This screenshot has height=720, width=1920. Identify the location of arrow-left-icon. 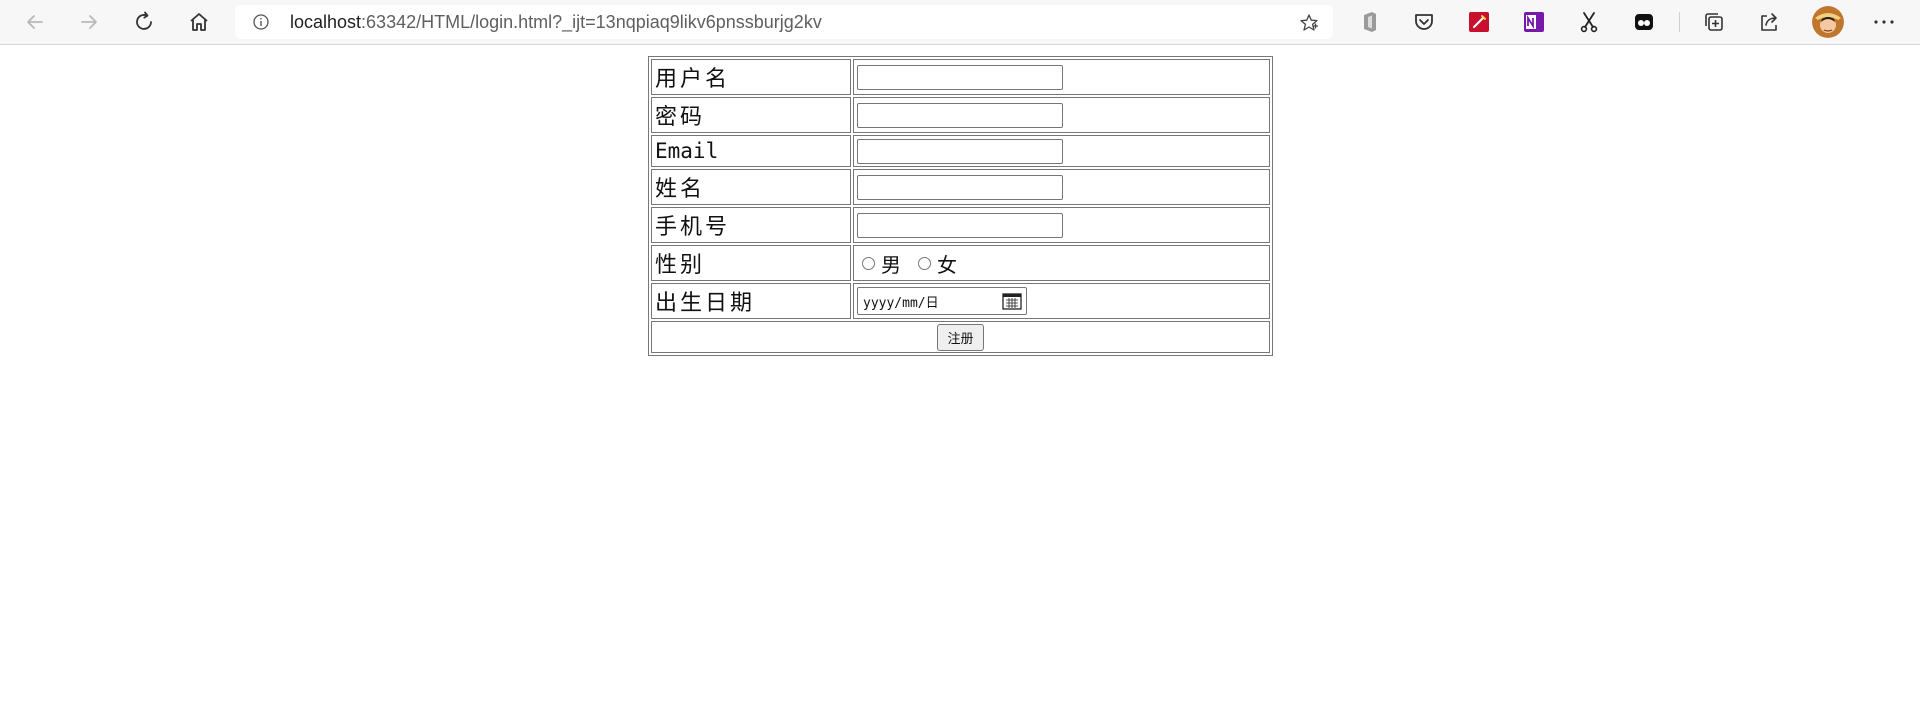
(35, 22).